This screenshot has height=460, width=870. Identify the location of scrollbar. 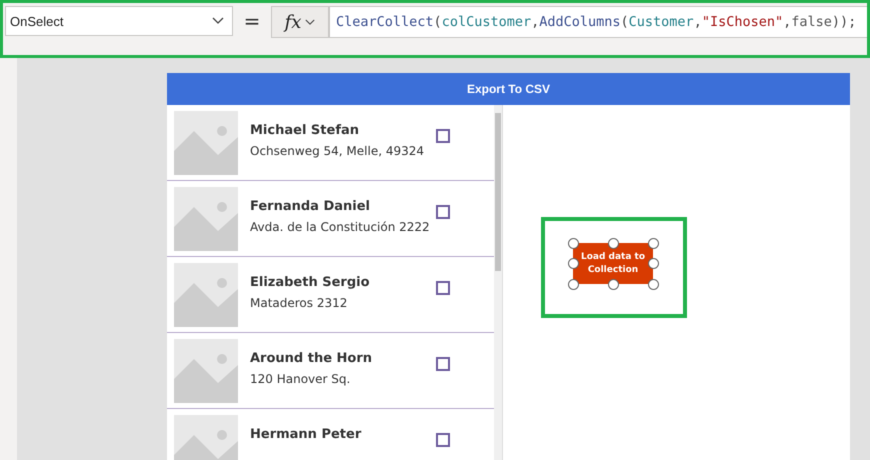
(498, 282).